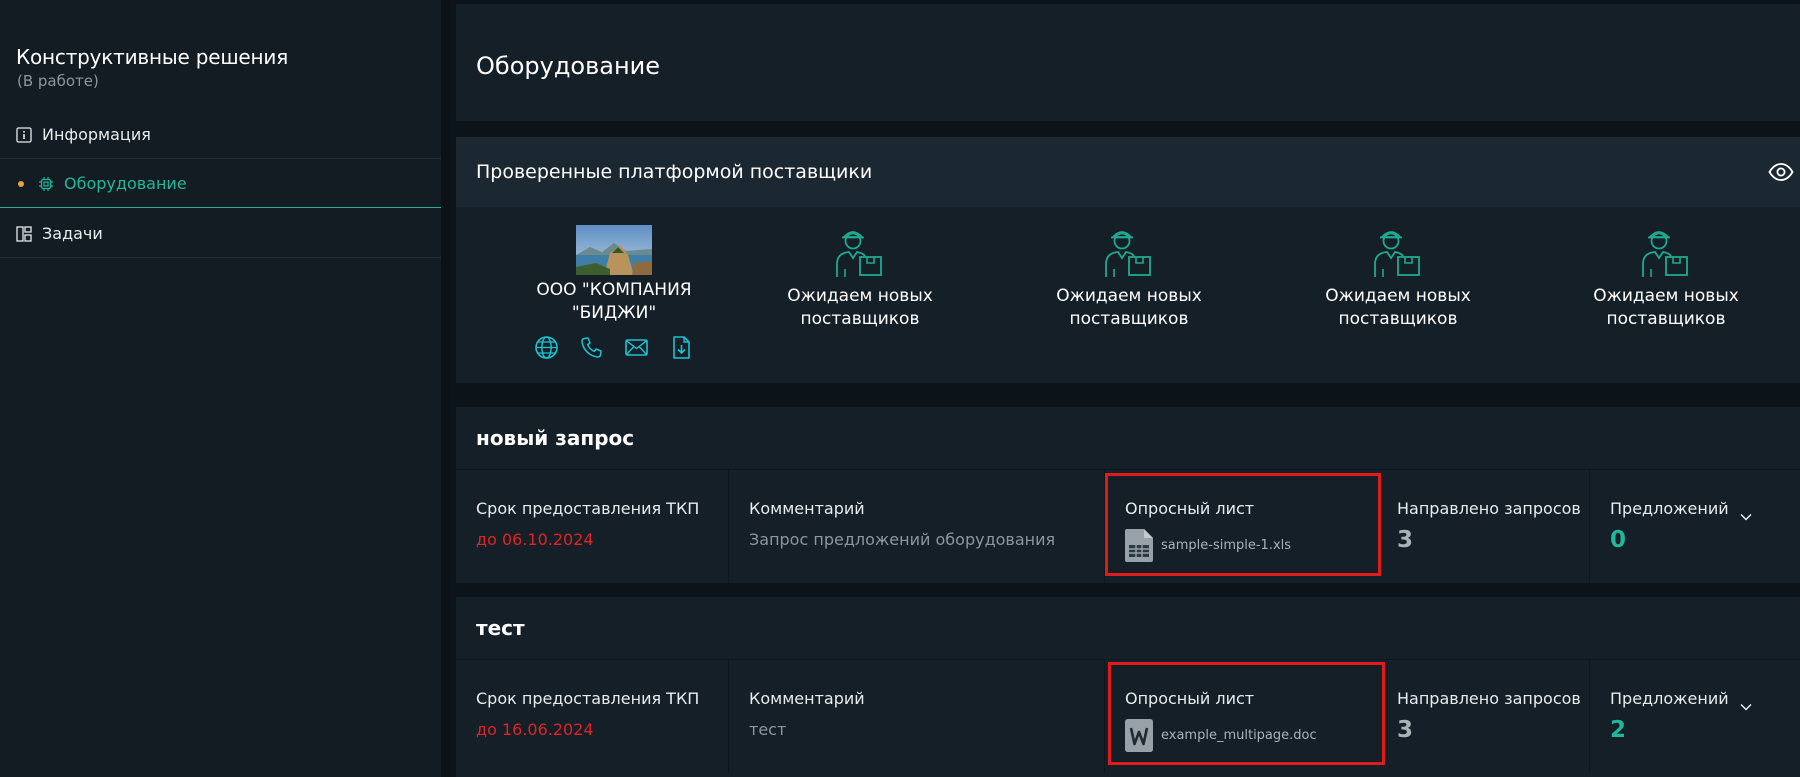  What do you see at coordinates (1618, 730) in the screenshot?
I see `offers-count: 2` at bounding box center [1618, 730].